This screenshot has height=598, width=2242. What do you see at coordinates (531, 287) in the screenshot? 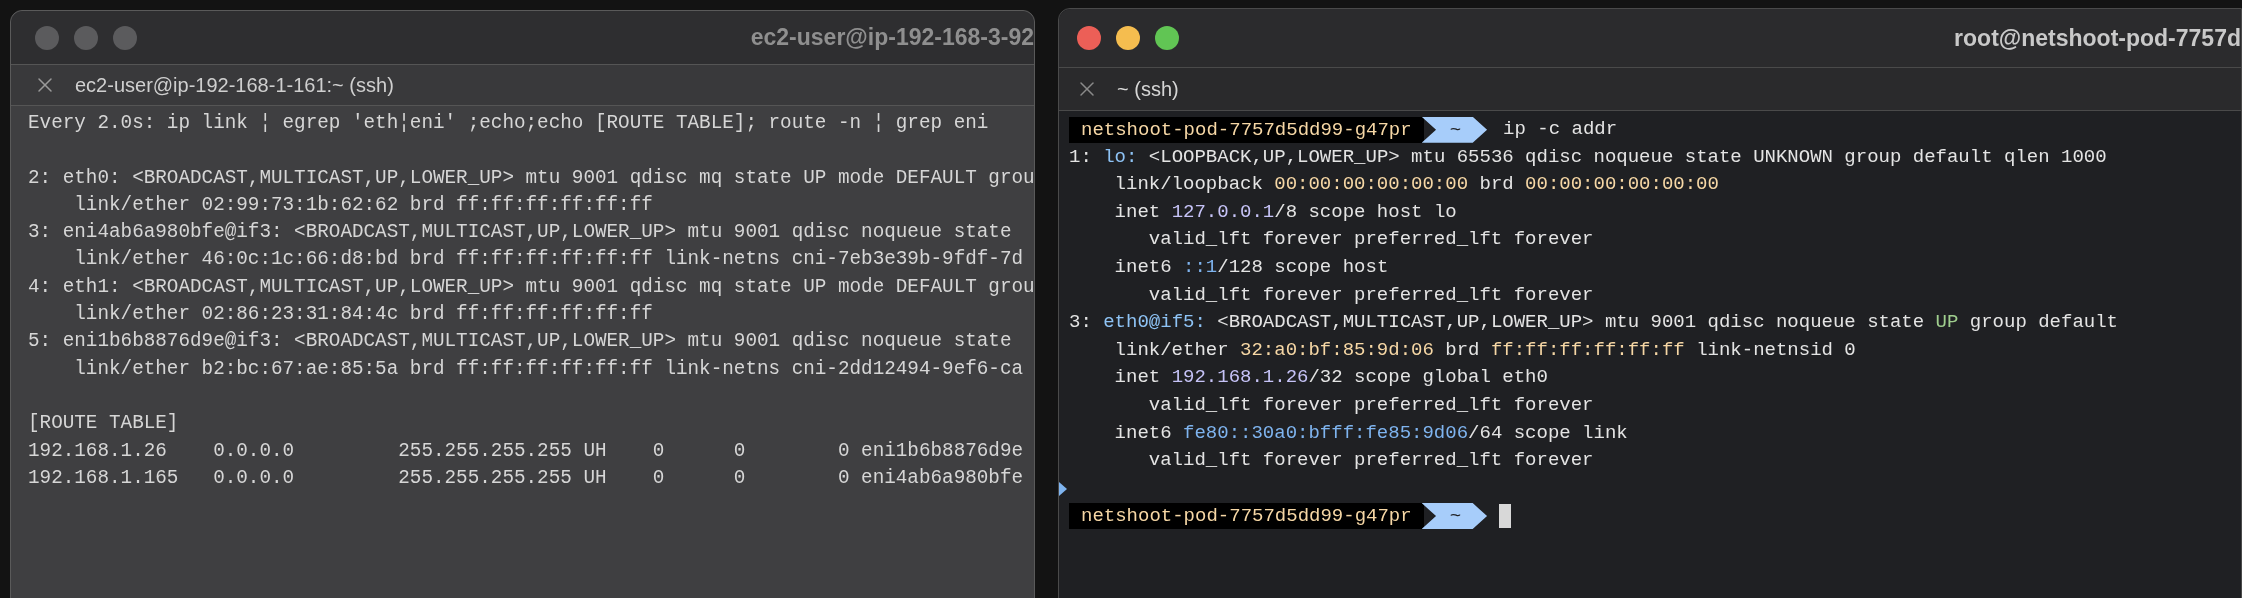
I see `terminal-line: 4: eth1: <BROADCAST,MULTICAST,UP,LOWER_UP> mtu 9001 qdisc mq state UP mode DEFAULT grou` at bounding box center [531, 287].